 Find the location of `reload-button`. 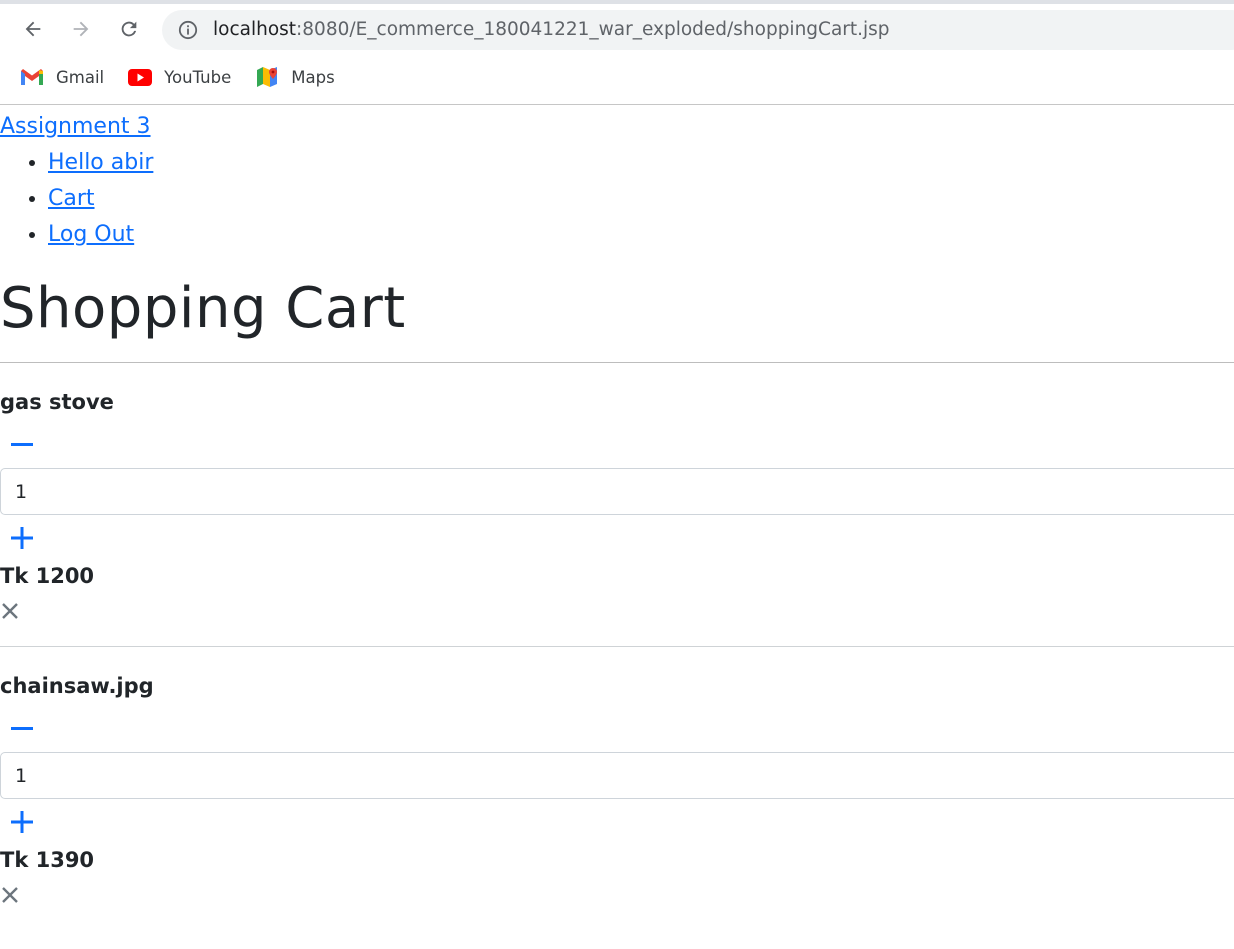

reload-button is located at coordinates (129, 29).